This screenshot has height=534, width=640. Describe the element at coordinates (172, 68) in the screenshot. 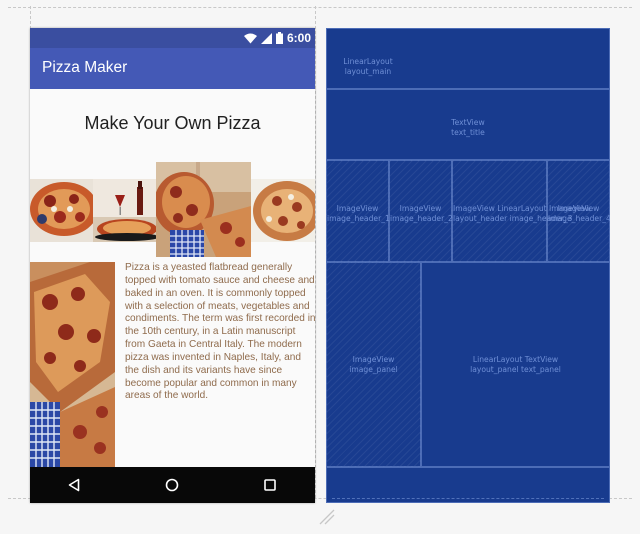

I see `app-bar: Pizza Maker` at that location.